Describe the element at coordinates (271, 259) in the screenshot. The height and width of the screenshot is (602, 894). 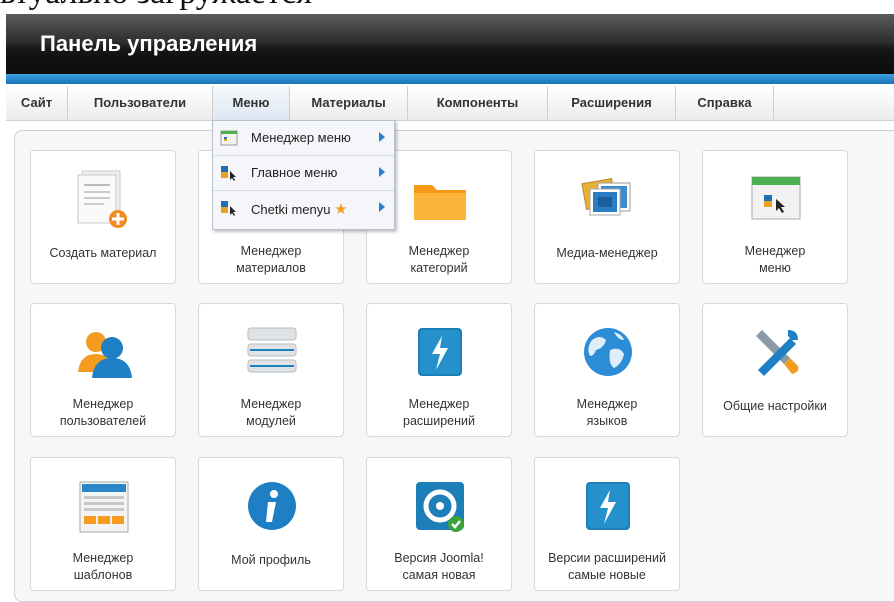
I see `tile-label: Менеджер материалов` at that location.